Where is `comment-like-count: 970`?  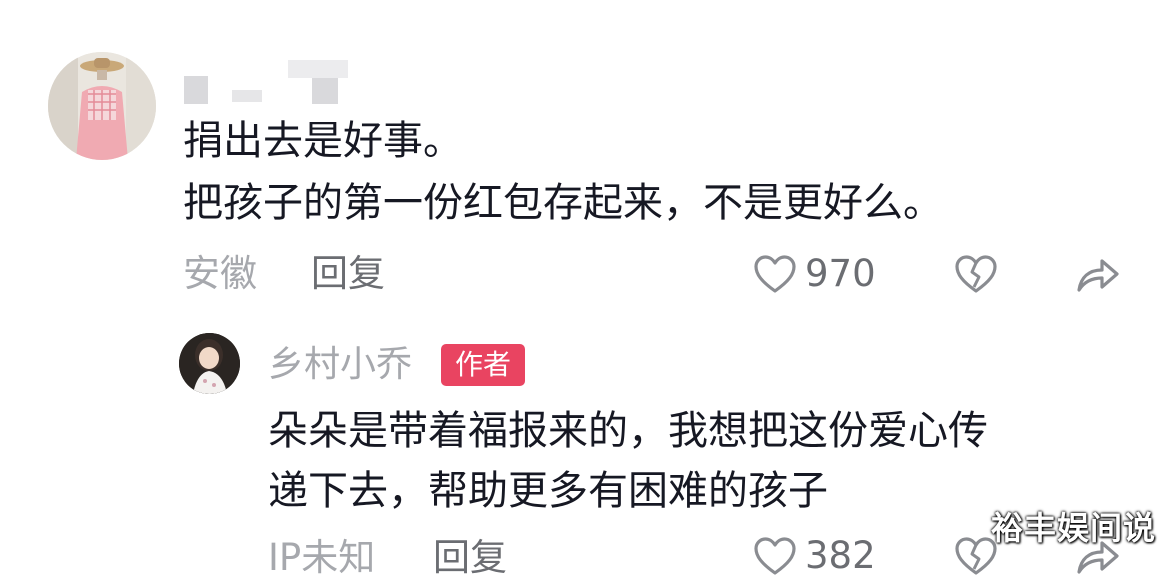 comment-like-count: 970 is located at coordinates (840, 273).